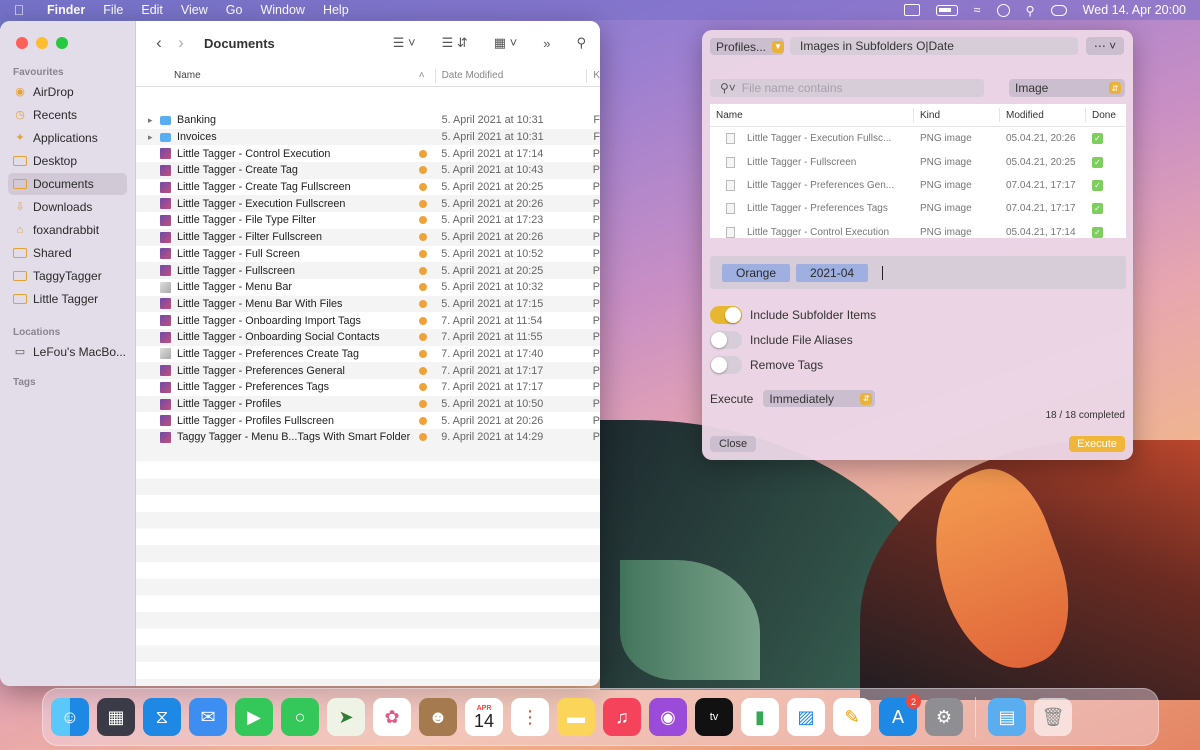 This screenshot has height=750, width=1200. I want to click on folder-stack-icon: ▤, so click(1007, 717).